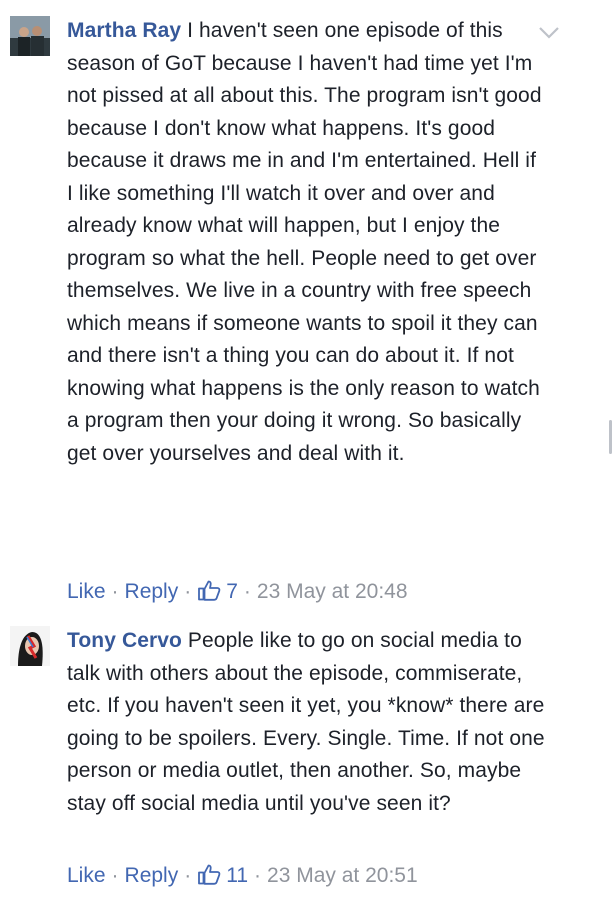 The height and width of the screenshot is (908, 612). Describe the element at coordinates (342, 875) in the screenshot. I see `comment-timestamp: 23 May at 20:51` at that location.